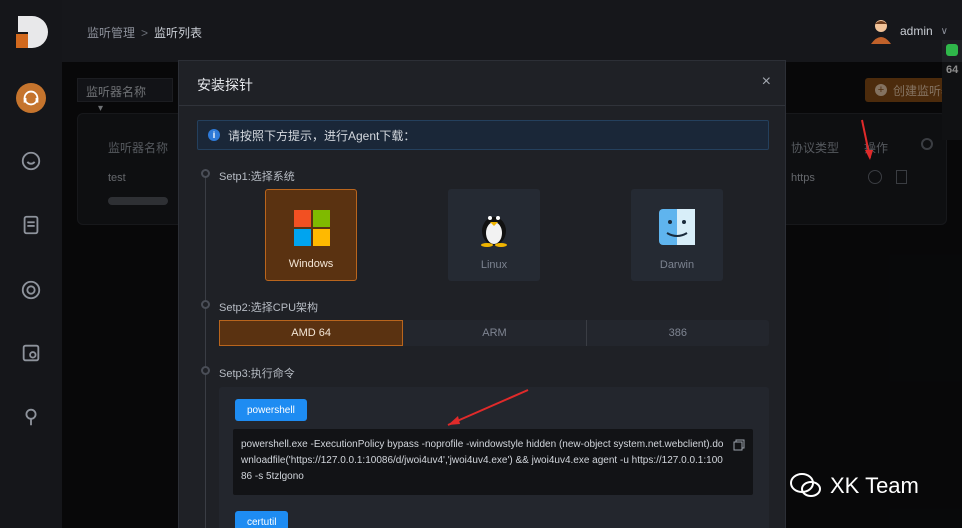 Image resolution: width=962 pixels, height=528 pixels. I want to click on wechat-icon, so click(805, 485).